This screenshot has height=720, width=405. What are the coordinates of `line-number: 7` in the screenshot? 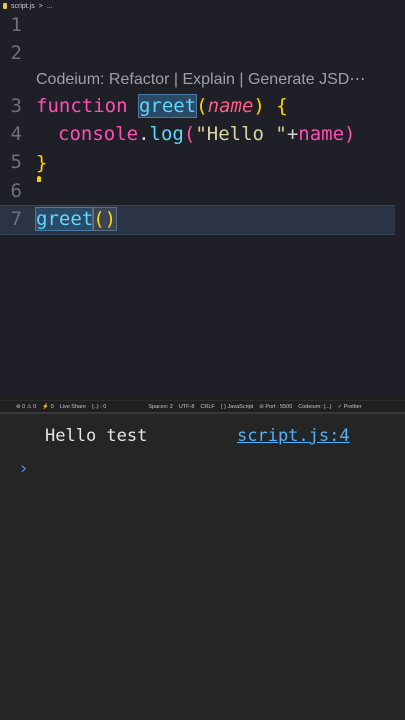 It's located at (16, 219).